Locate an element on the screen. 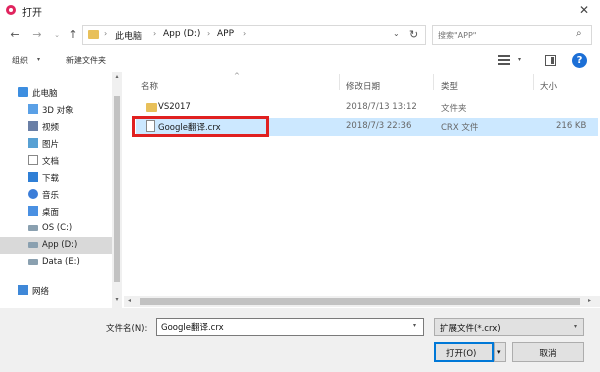  view-list-icon is located at coordinates (504, 60).